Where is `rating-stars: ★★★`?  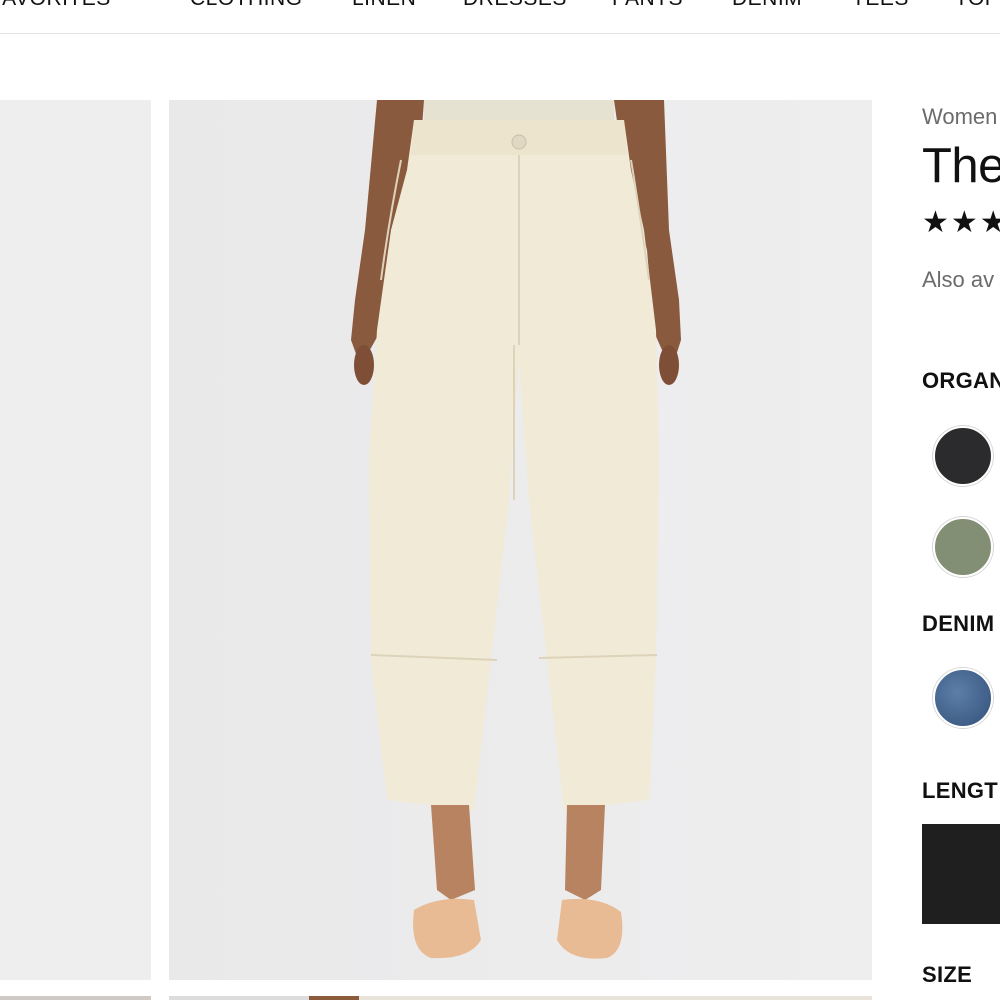 rating-stars: ★★★ is located at coordinates (961, 222).